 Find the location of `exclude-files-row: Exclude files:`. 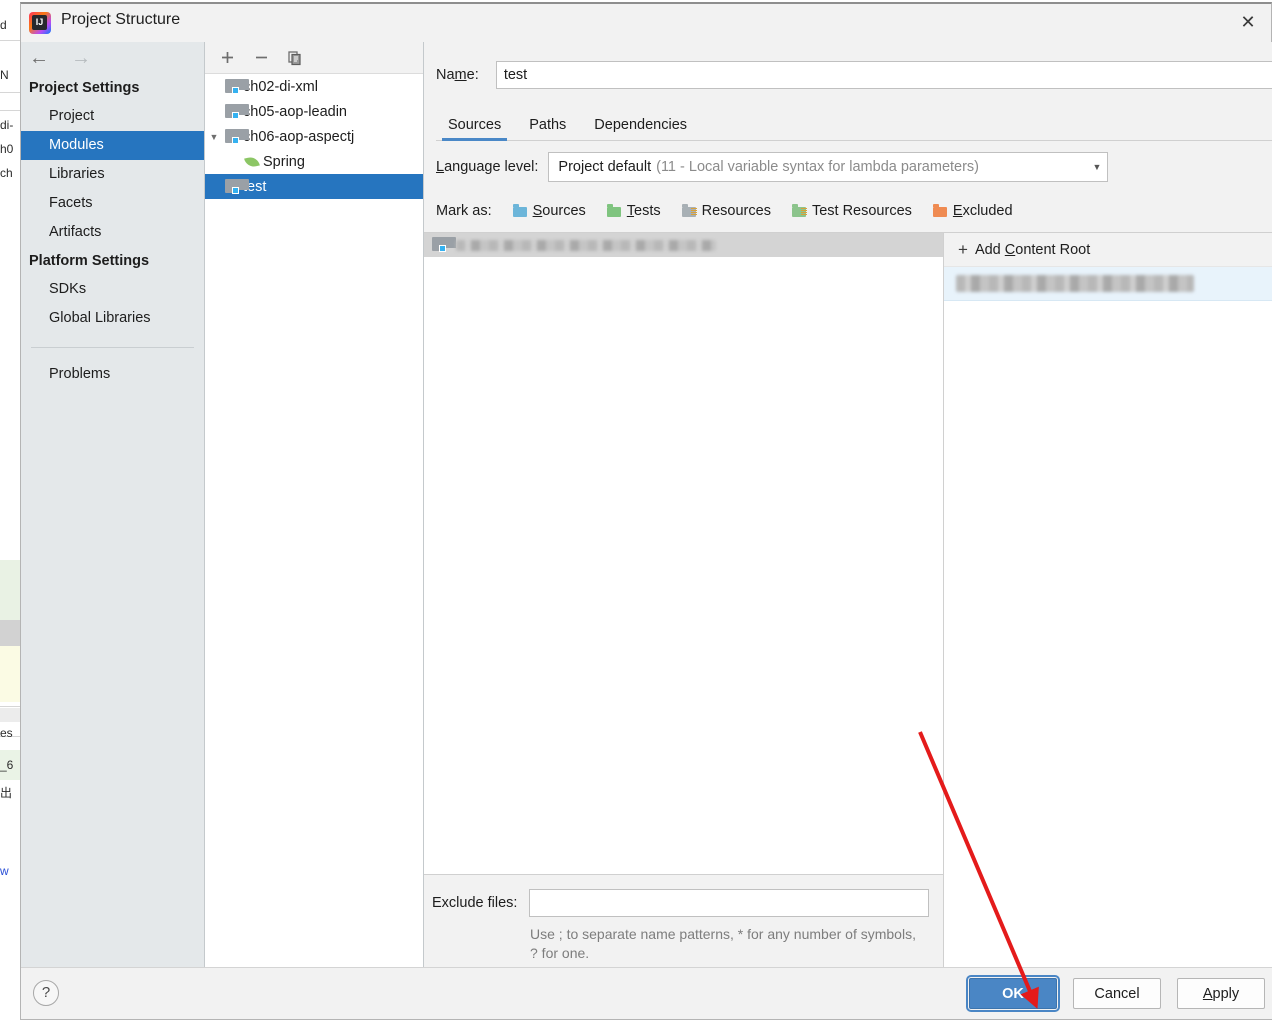

exclude-files-row: Exclude files: is located at coordinates (681, 903).